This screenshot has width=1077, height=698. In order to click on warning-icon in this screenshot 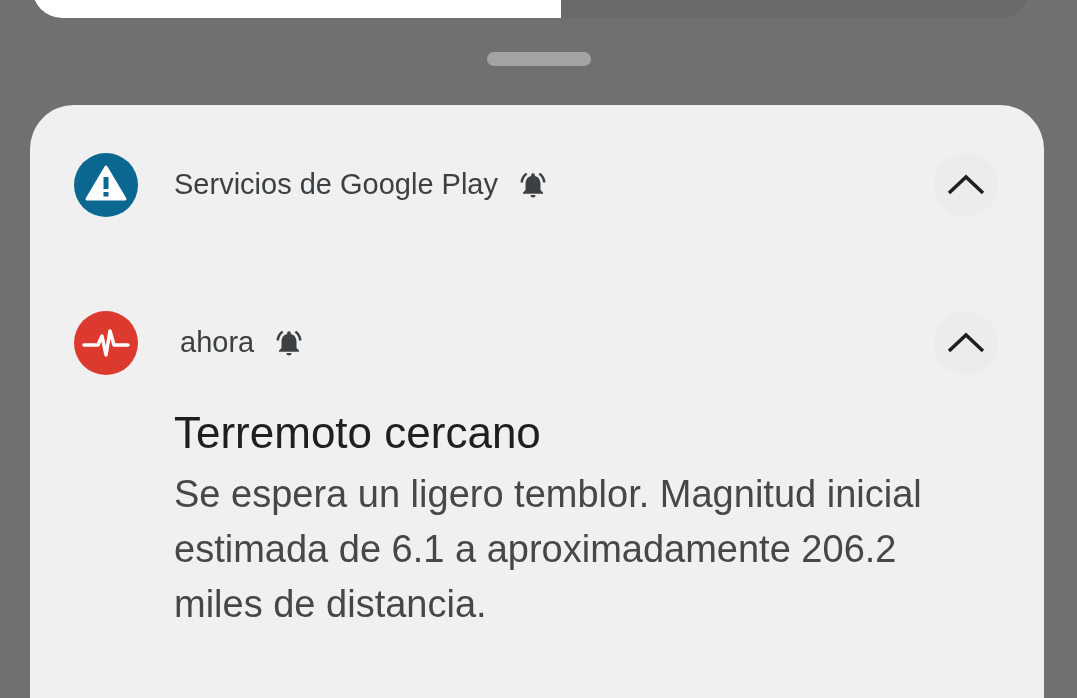, I will do `click(106, 185)`.